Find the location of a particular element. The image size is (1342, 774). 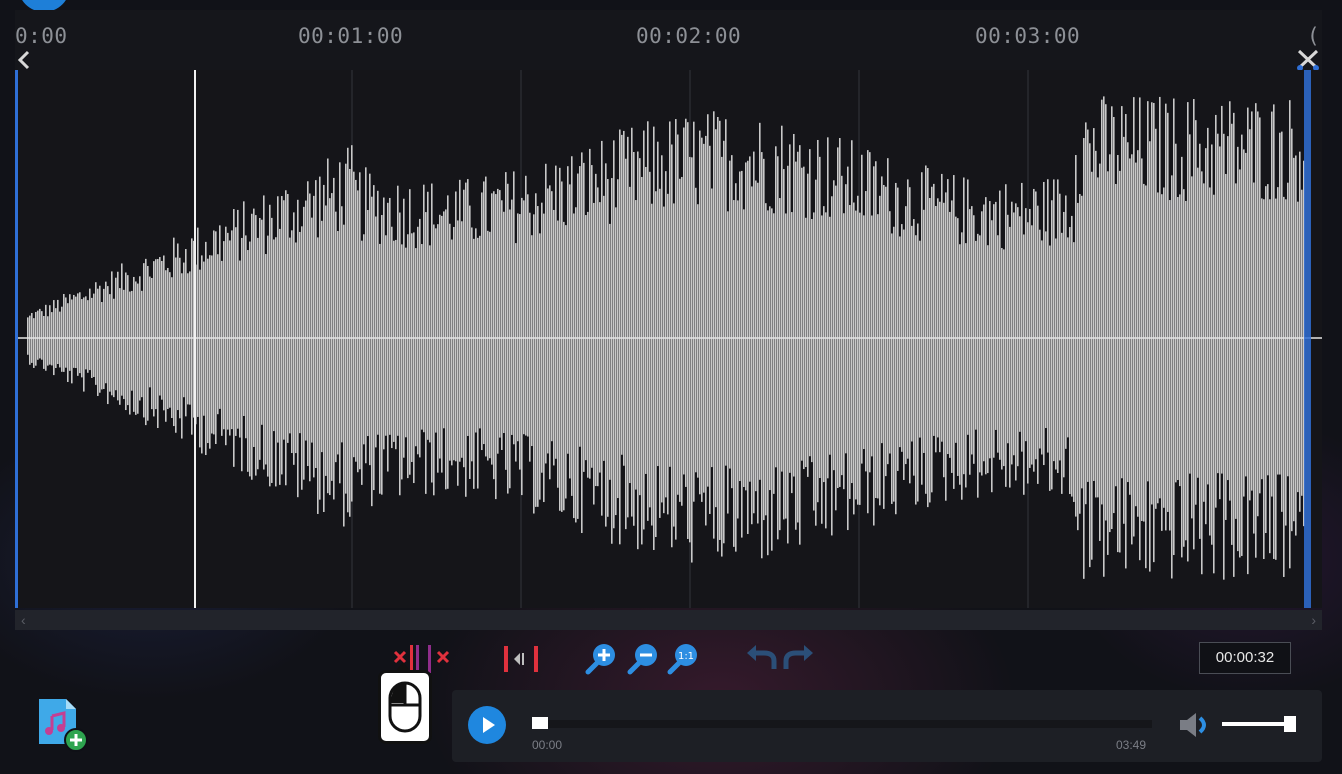

horizontal-scrollbar: ‹ › is located at coordinates (668, 620).